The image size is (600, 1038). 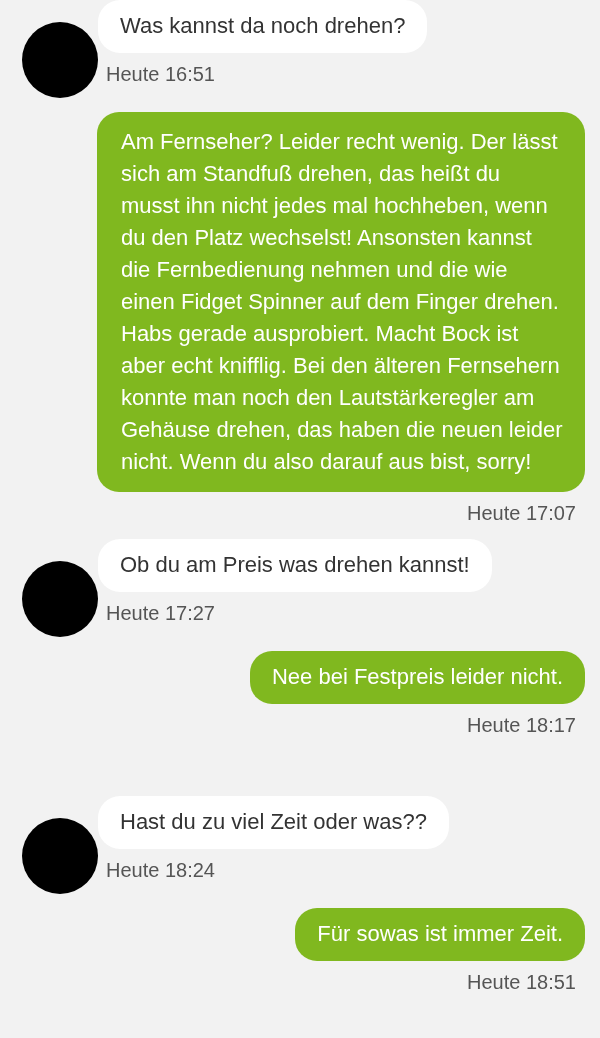 What do you see at coordinates (522, 982) in the screenshot?
I see `message-time: Heute 18:51` at bounding box center [522, 982].